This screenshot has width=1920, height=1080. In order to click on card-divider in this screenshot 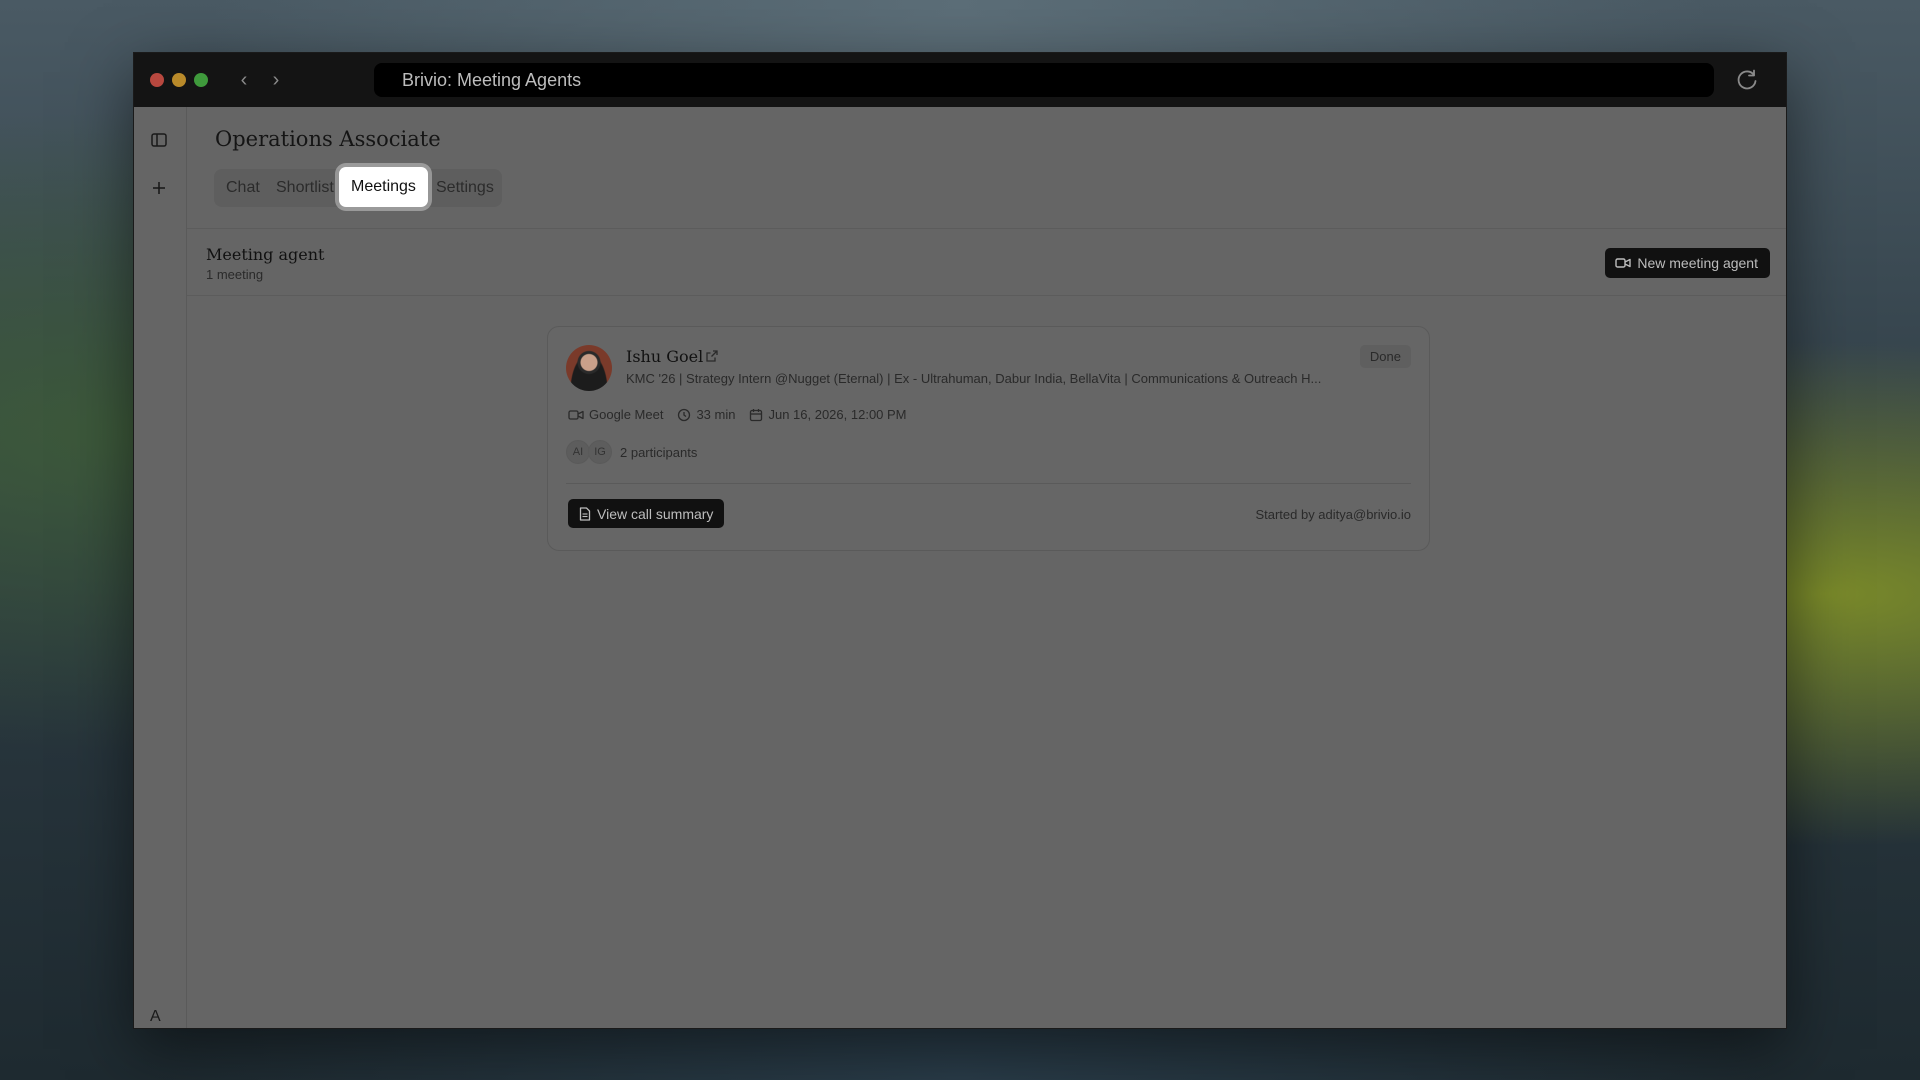, I will do `click(988, 483)`.